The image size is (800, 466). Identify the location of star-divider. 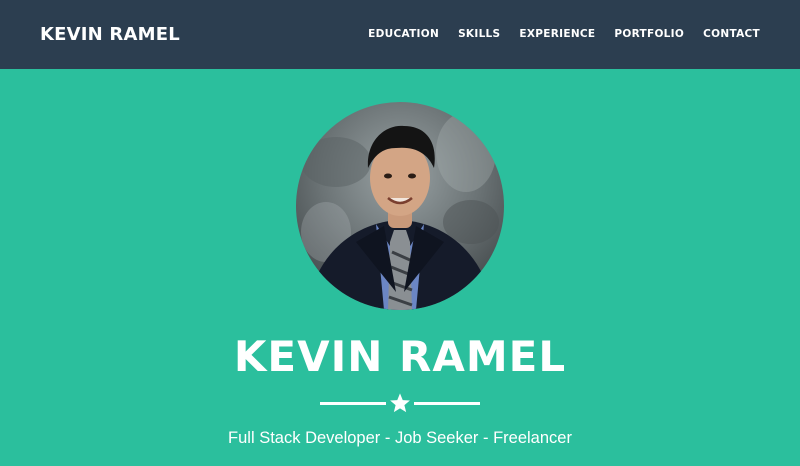
(400, 403).